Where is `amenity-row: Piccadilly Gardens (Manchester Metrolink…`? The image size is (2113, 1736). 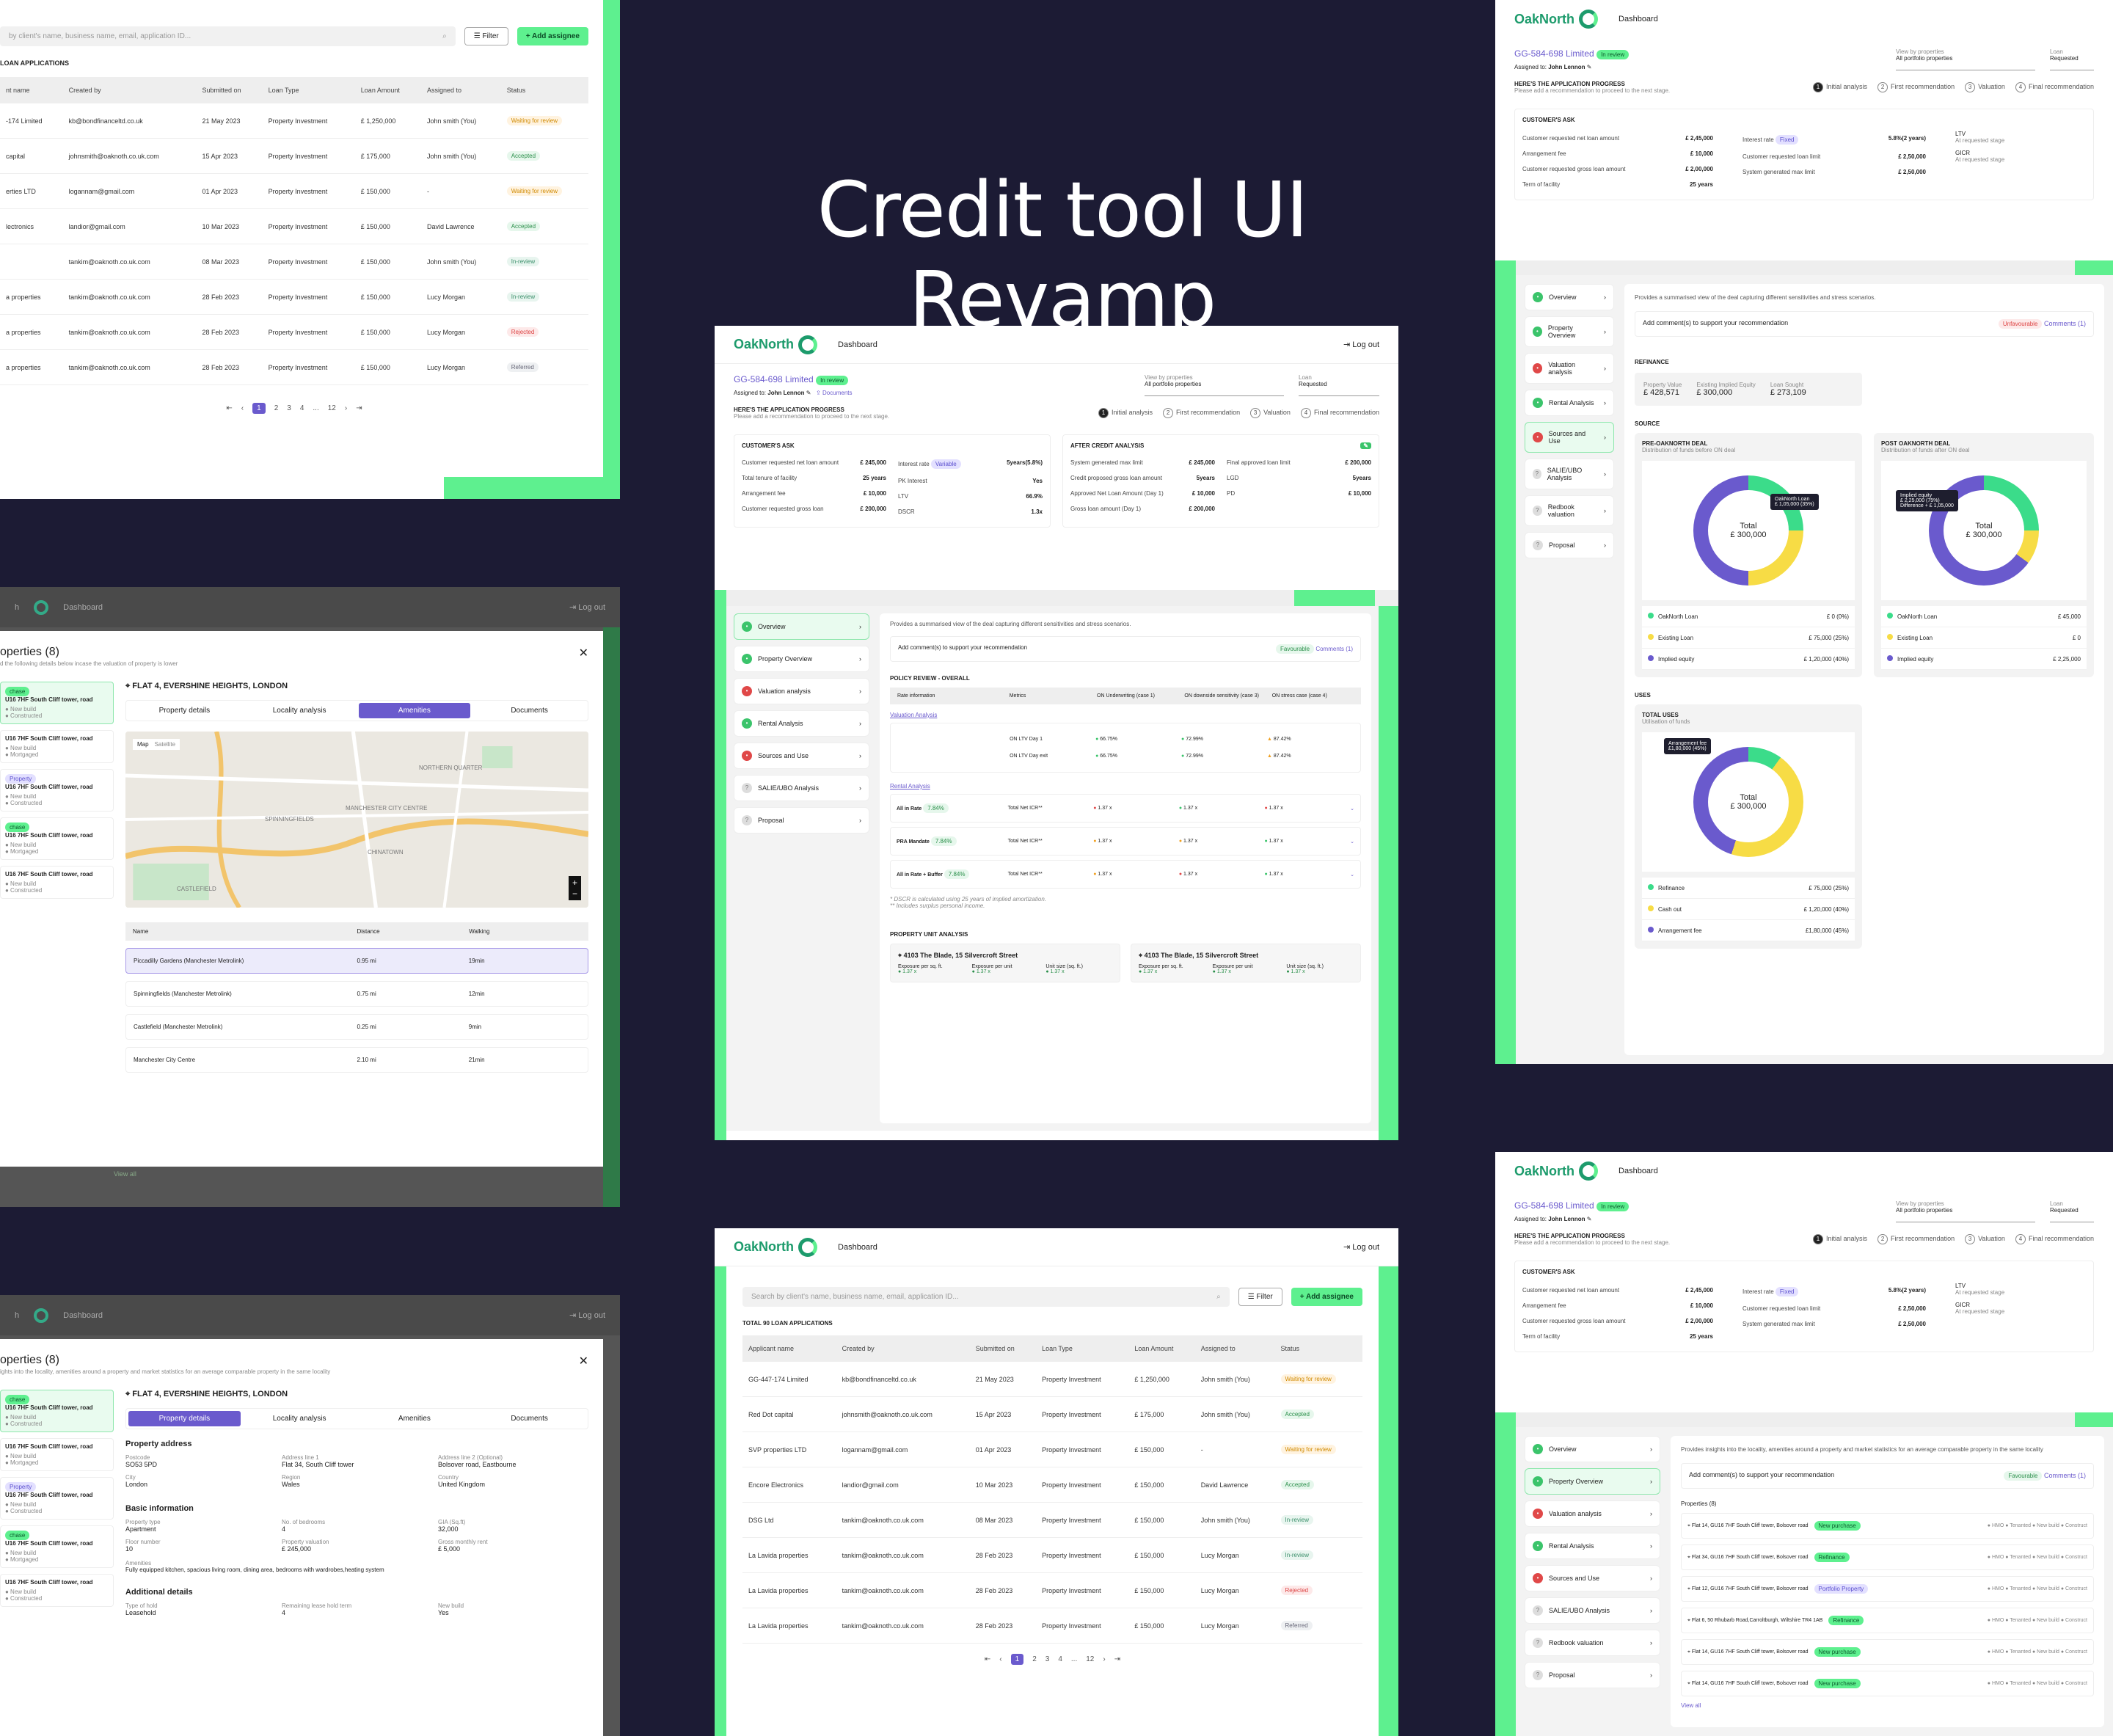 amenity-row: Piccadilly Gardens (Manchester Metrolink… is located at coordinates (356, 961).